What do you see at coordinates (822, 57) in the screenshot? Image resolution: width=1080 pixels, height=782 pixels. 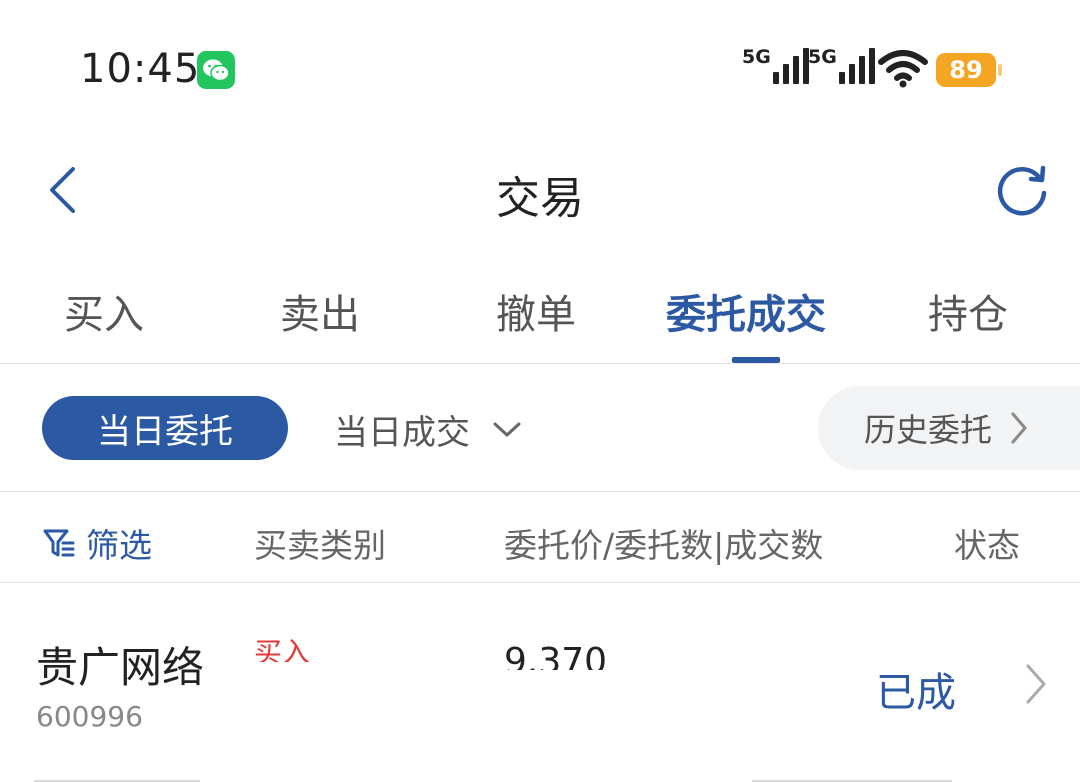 I see `signal-2-label: 5G` at bounding box center [822, 57].